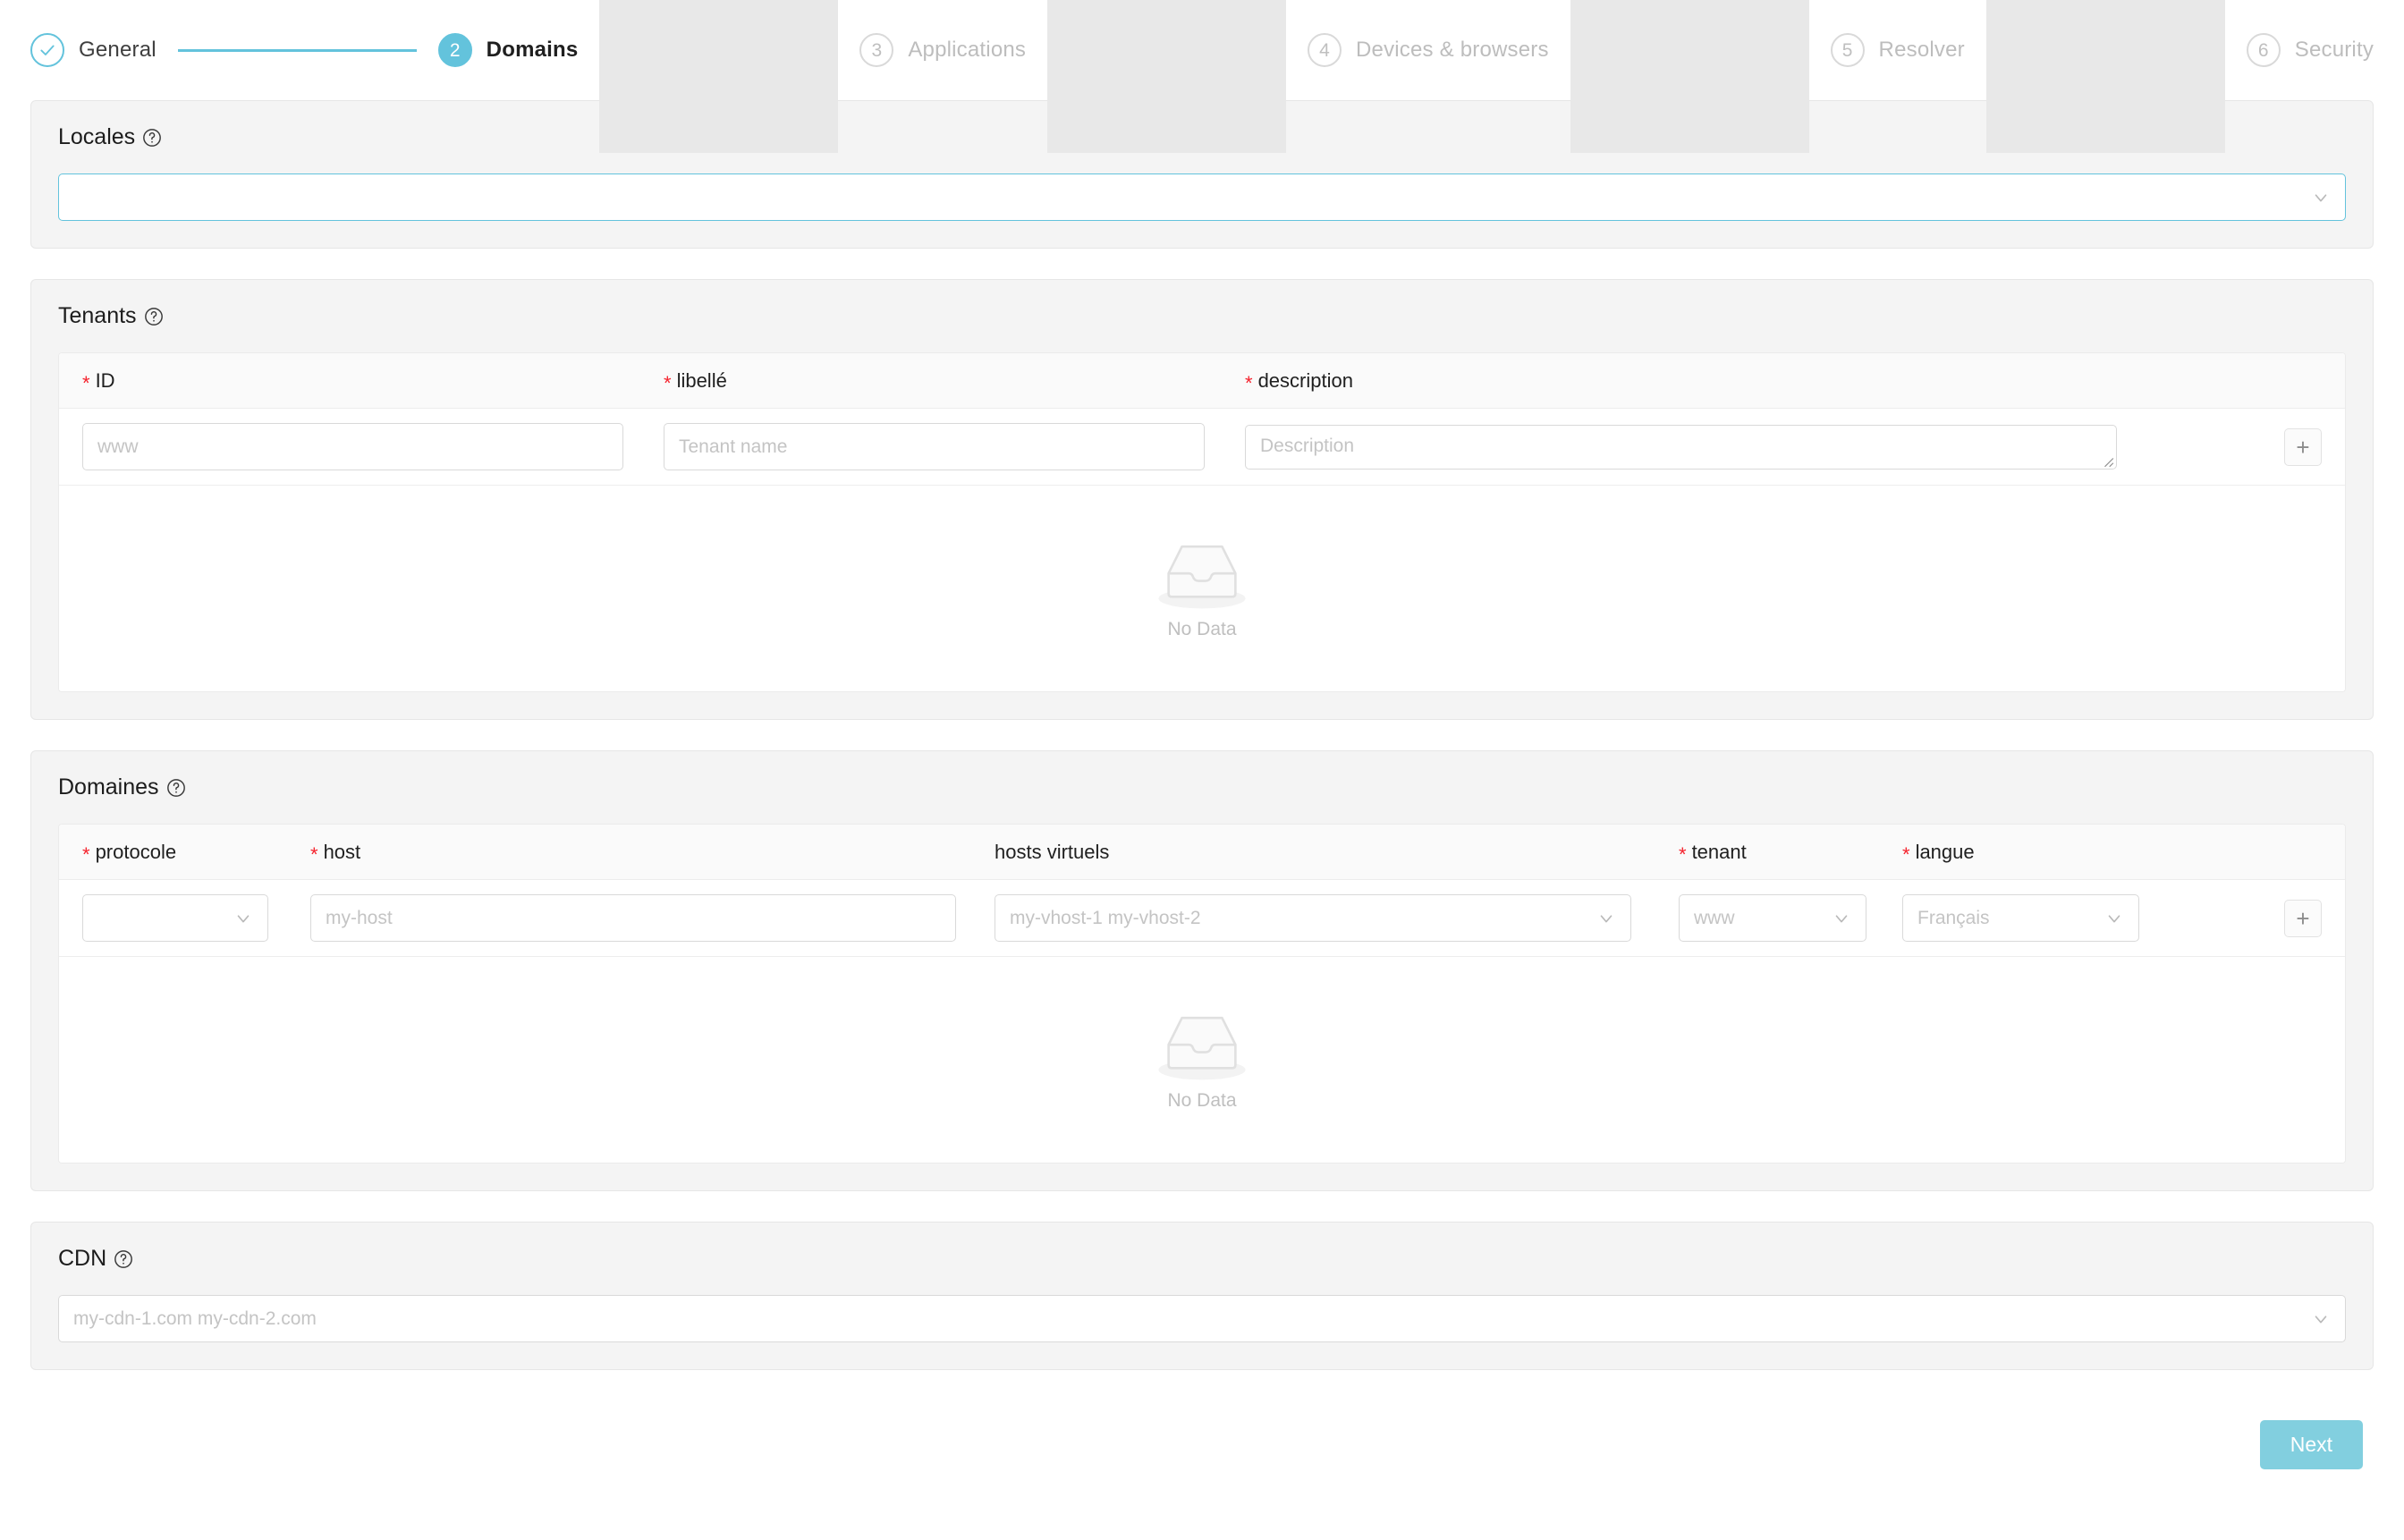 Image resolution: width=2404 pixels, height=1540 pixels. Describe the element at coordinates (2226, 446) in the screenshot. I see `tenants-add-cell: +` at that location.